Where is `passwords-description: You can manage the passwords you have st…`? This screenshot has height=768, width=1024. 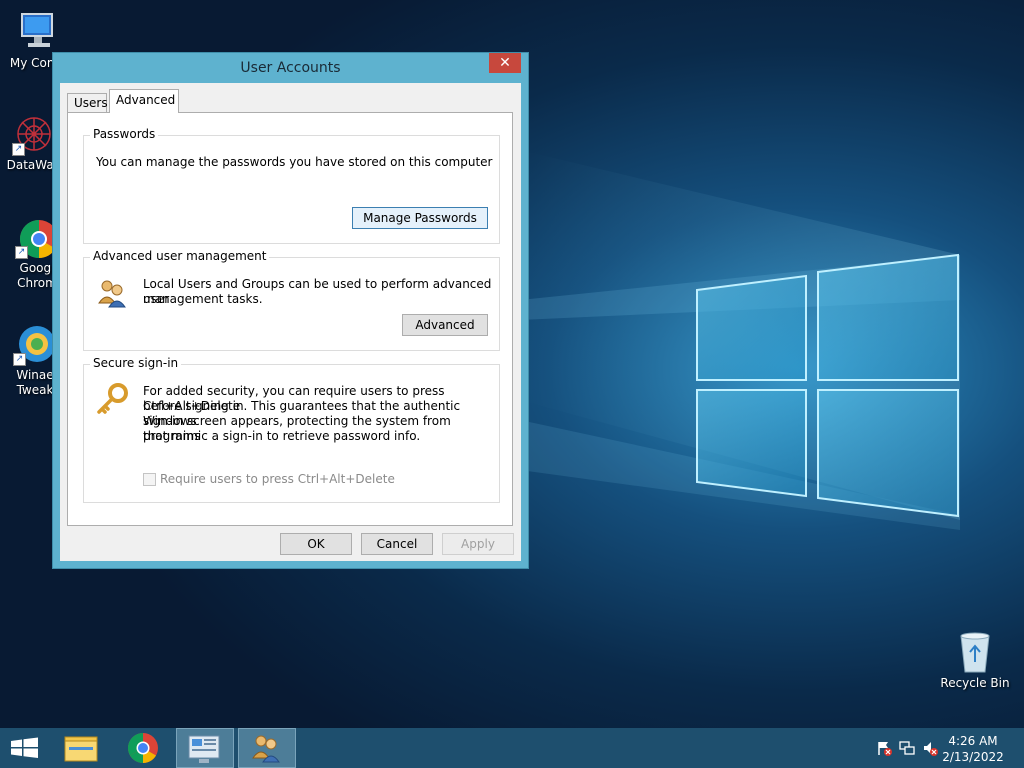
passwords-description: You can manage the passwords you have st… is located at coordinates (294, 162).